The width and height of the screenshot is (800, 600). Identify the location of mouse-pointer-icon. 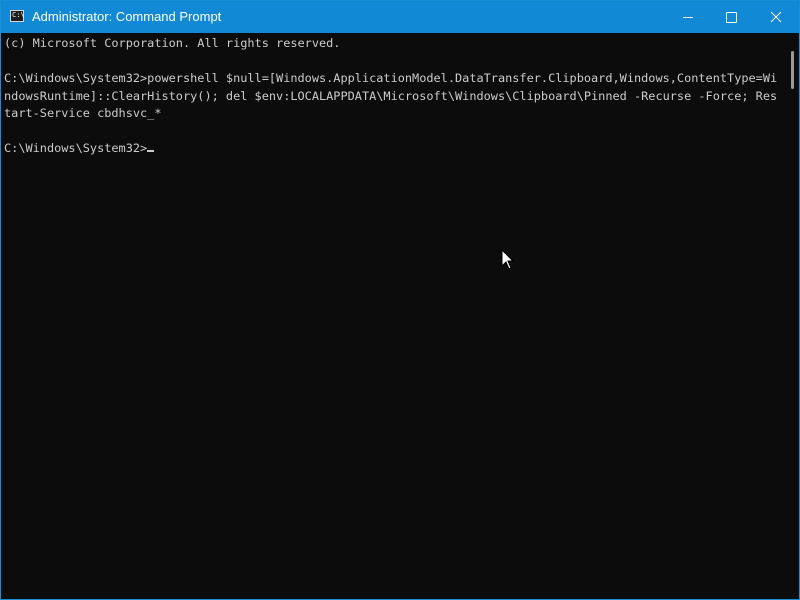
(508, 259).